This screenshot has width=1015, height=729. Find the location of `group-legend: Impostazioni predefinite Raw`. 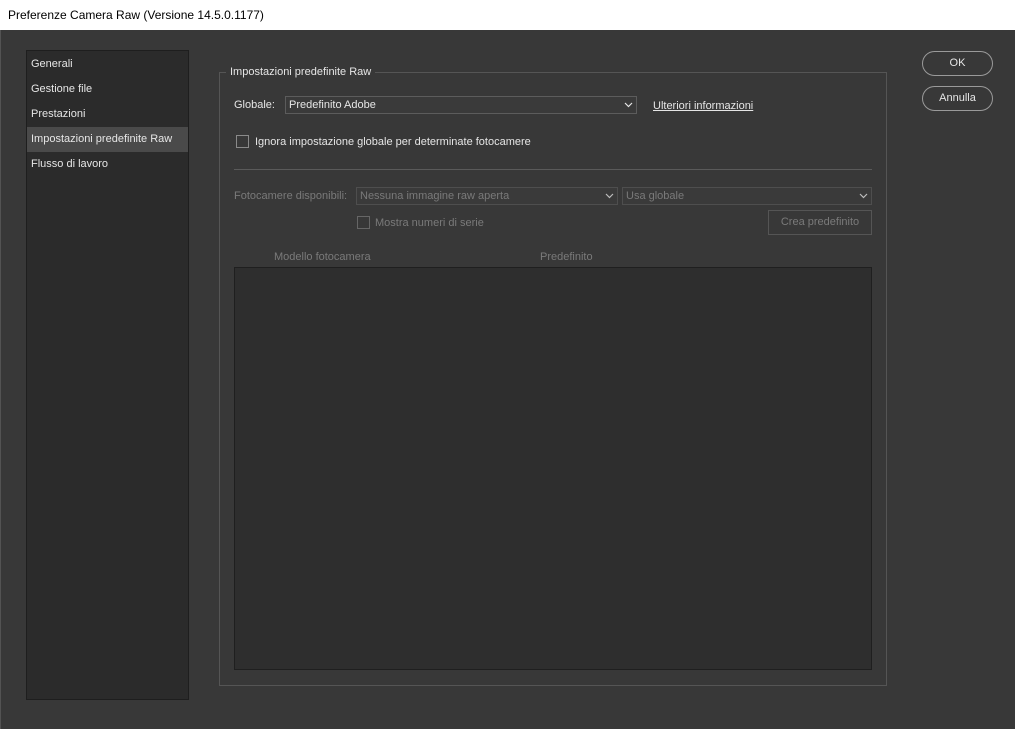

group-legend: Impostazioni predefinite Raw is located at coordinates (301, 72).